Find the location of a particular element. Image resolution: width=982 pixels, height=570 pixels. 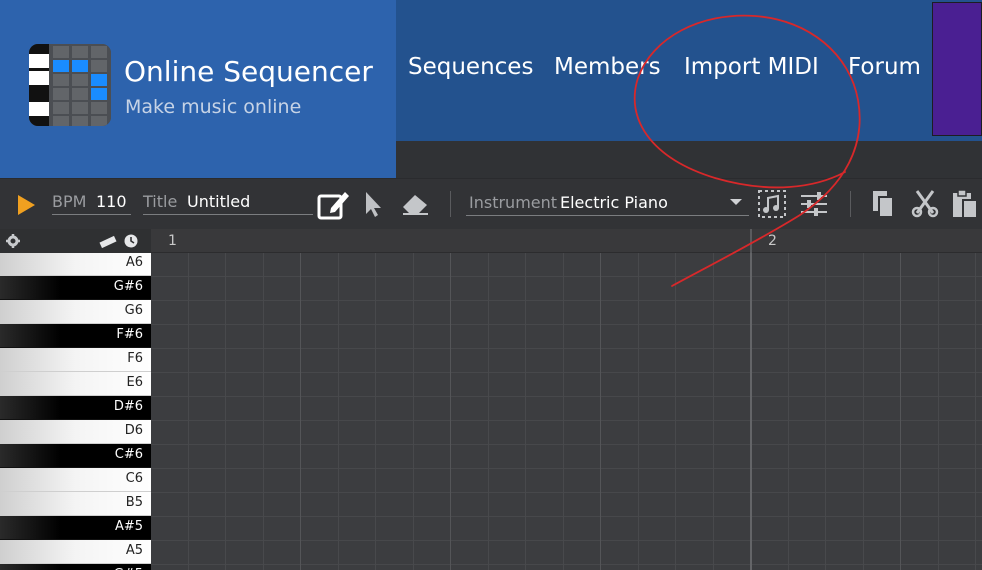

copy-icon is located at coordinates (883, 204).